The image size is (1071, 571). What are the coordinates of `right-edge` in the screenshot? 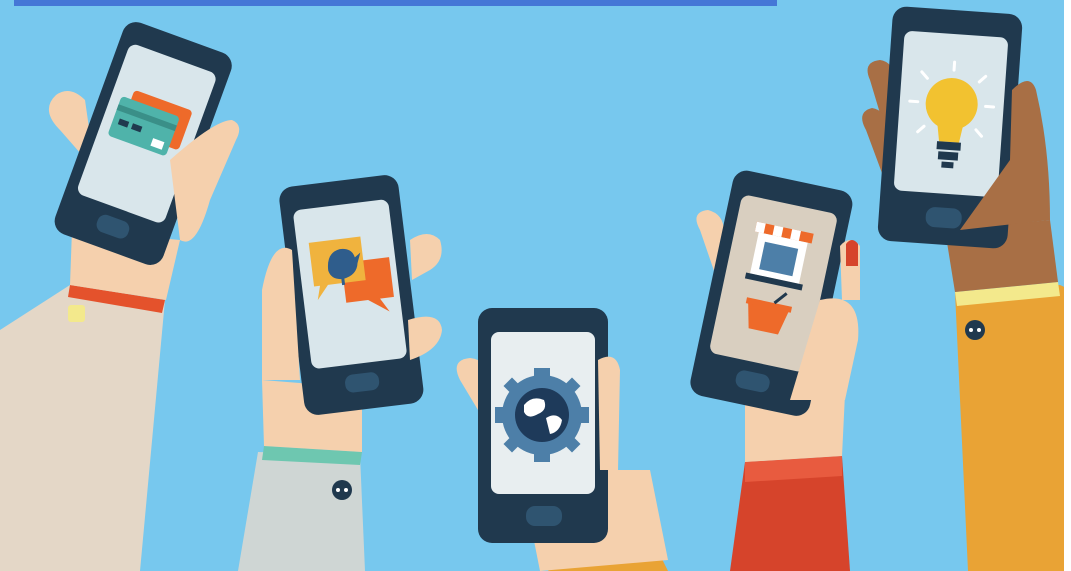 It's located at (1067, 285).